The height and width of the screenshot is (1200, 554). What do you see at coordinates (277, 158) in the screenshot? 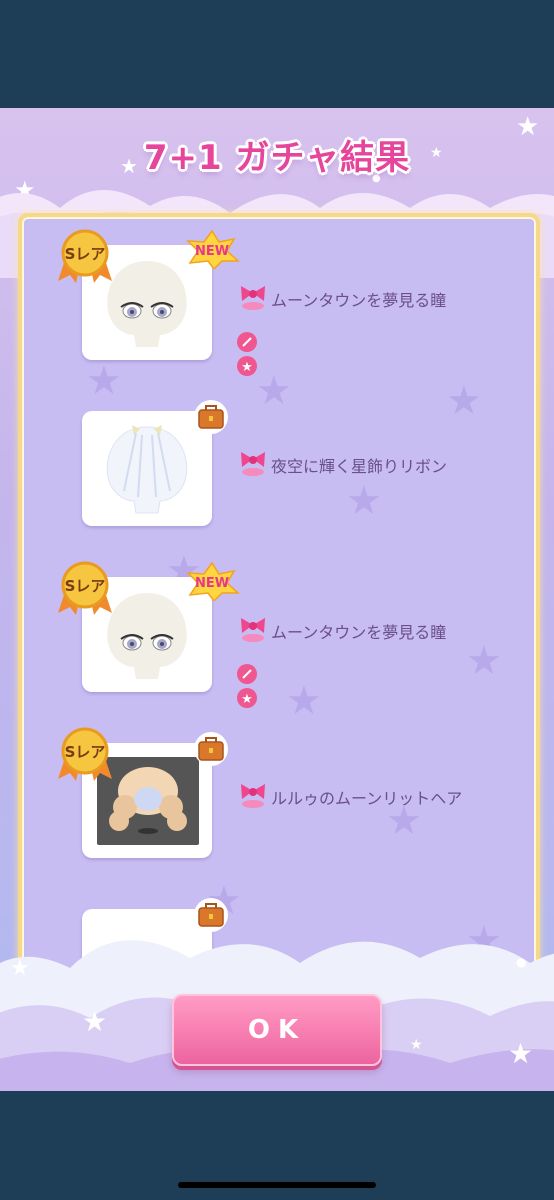
I see `page-title: 7+1 ガチャ結果` at bounding box center [277, 158].